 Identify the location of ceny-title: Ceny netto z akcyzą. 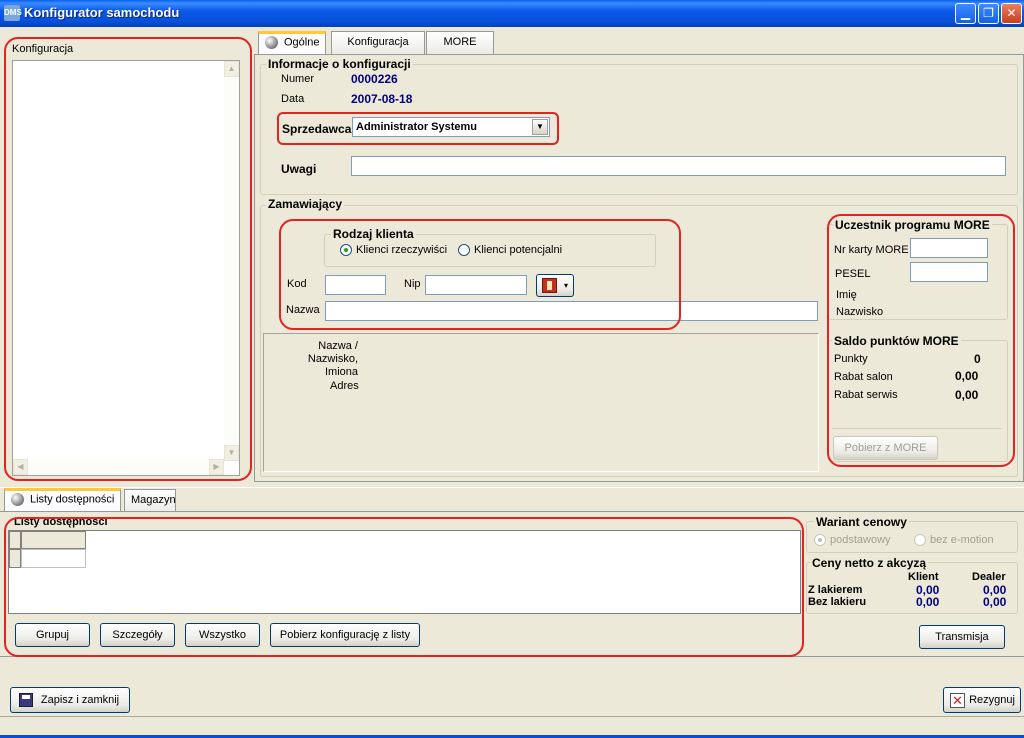
(869, 563).